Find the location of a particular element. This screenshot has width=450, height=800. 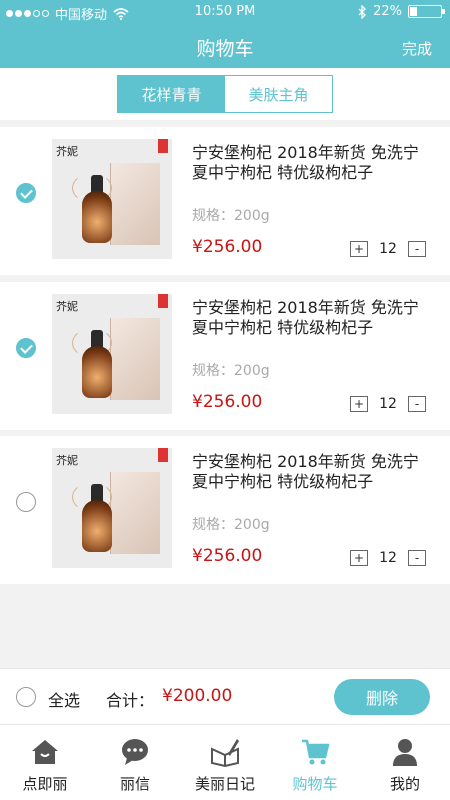

battery-icon is located at coordinates (426, 11).